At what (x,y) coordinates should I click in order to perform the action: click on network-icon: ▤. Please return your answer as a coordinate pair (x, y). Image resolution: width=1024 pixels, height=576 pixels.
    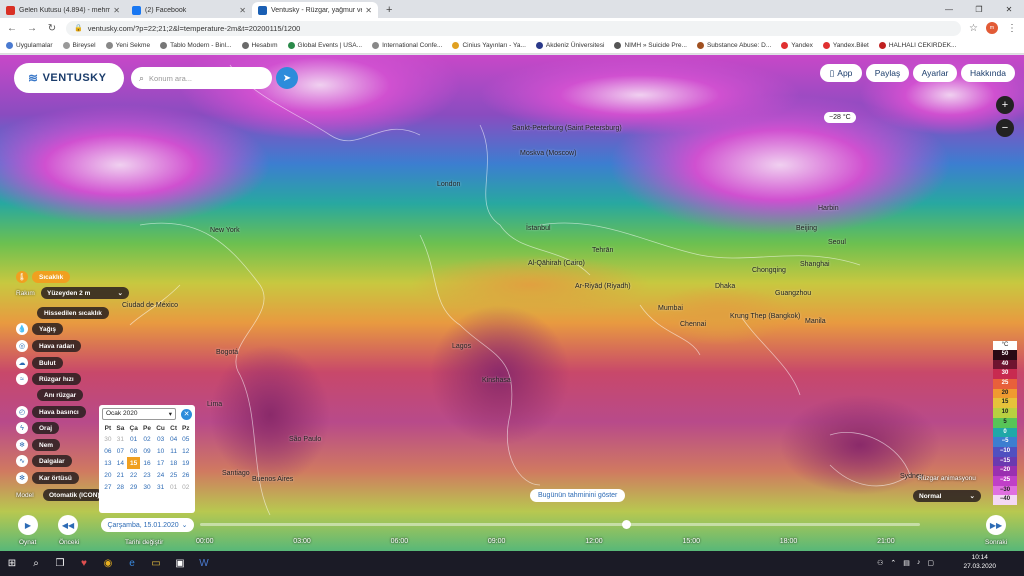
    Looking at the image, I should click on (906, 563).